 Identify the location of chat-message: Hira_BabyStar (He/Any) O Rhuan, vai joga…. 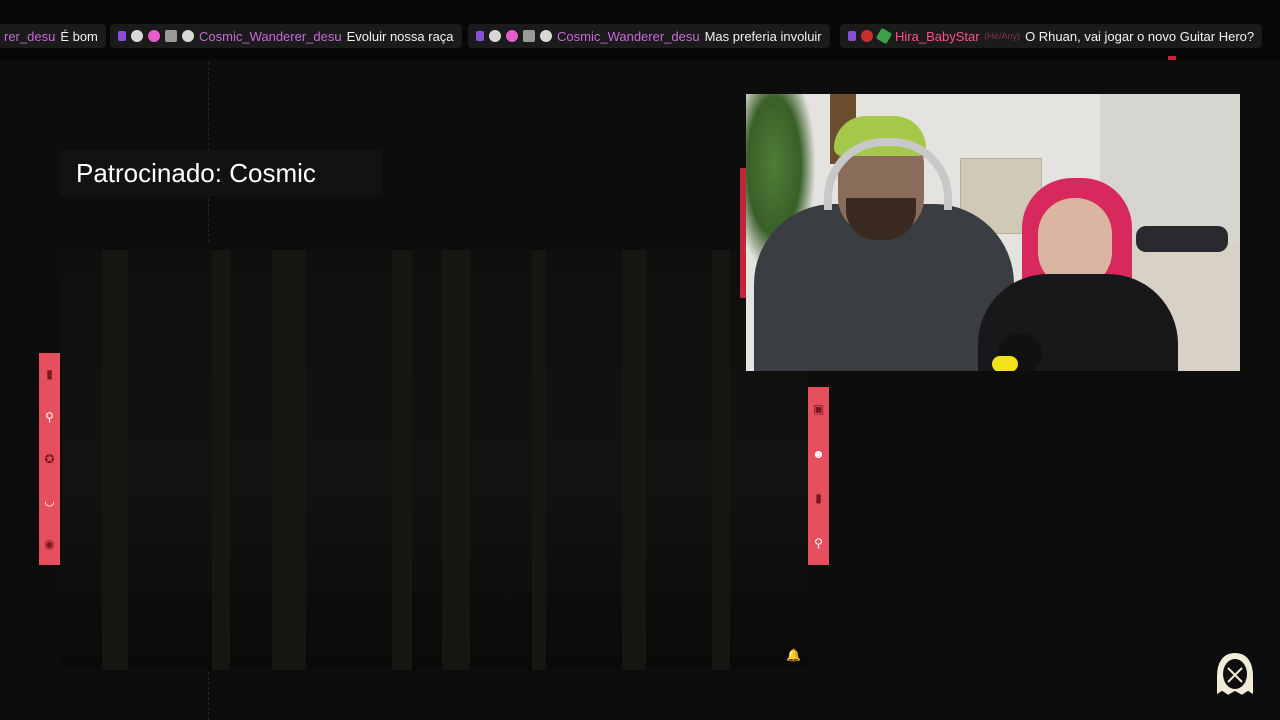
(1051, 36).